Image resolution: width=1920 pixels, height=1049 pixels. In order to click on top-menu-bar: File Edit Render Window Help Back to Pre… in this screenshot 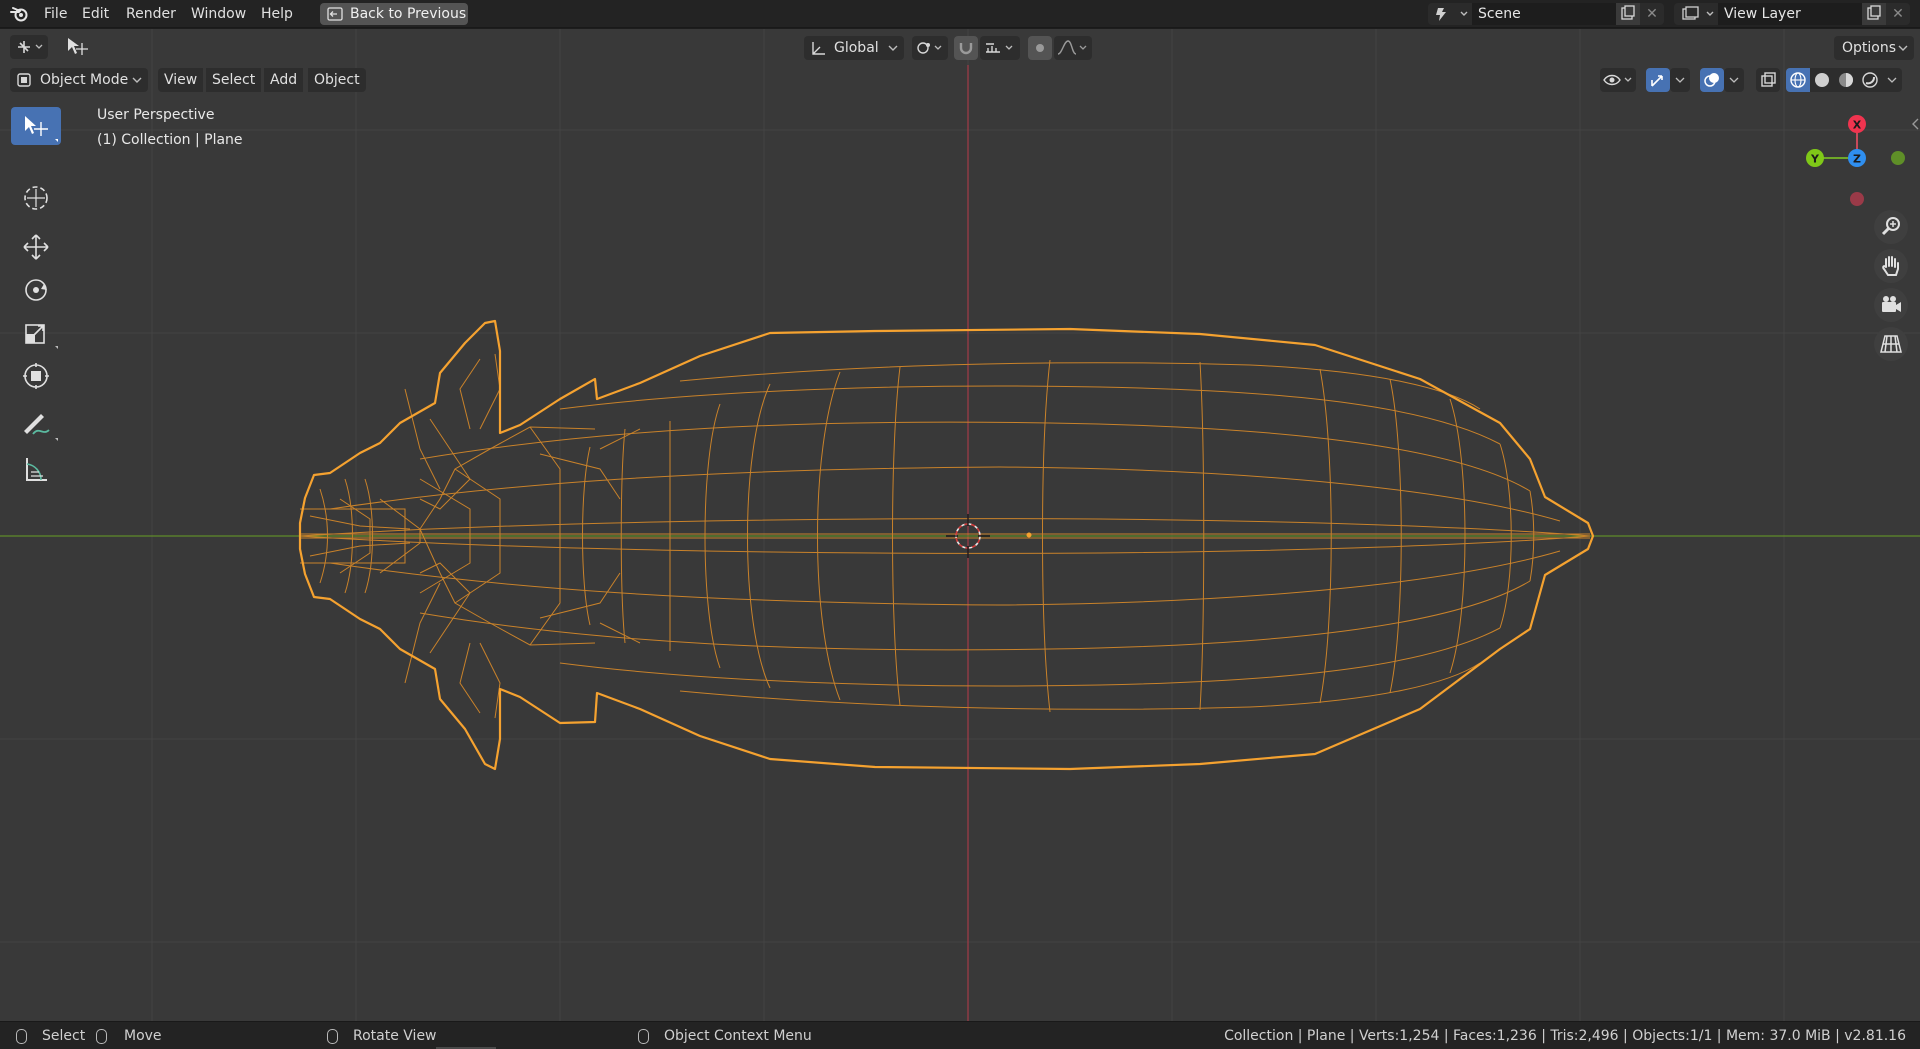, I will do `click(960, 14)`.